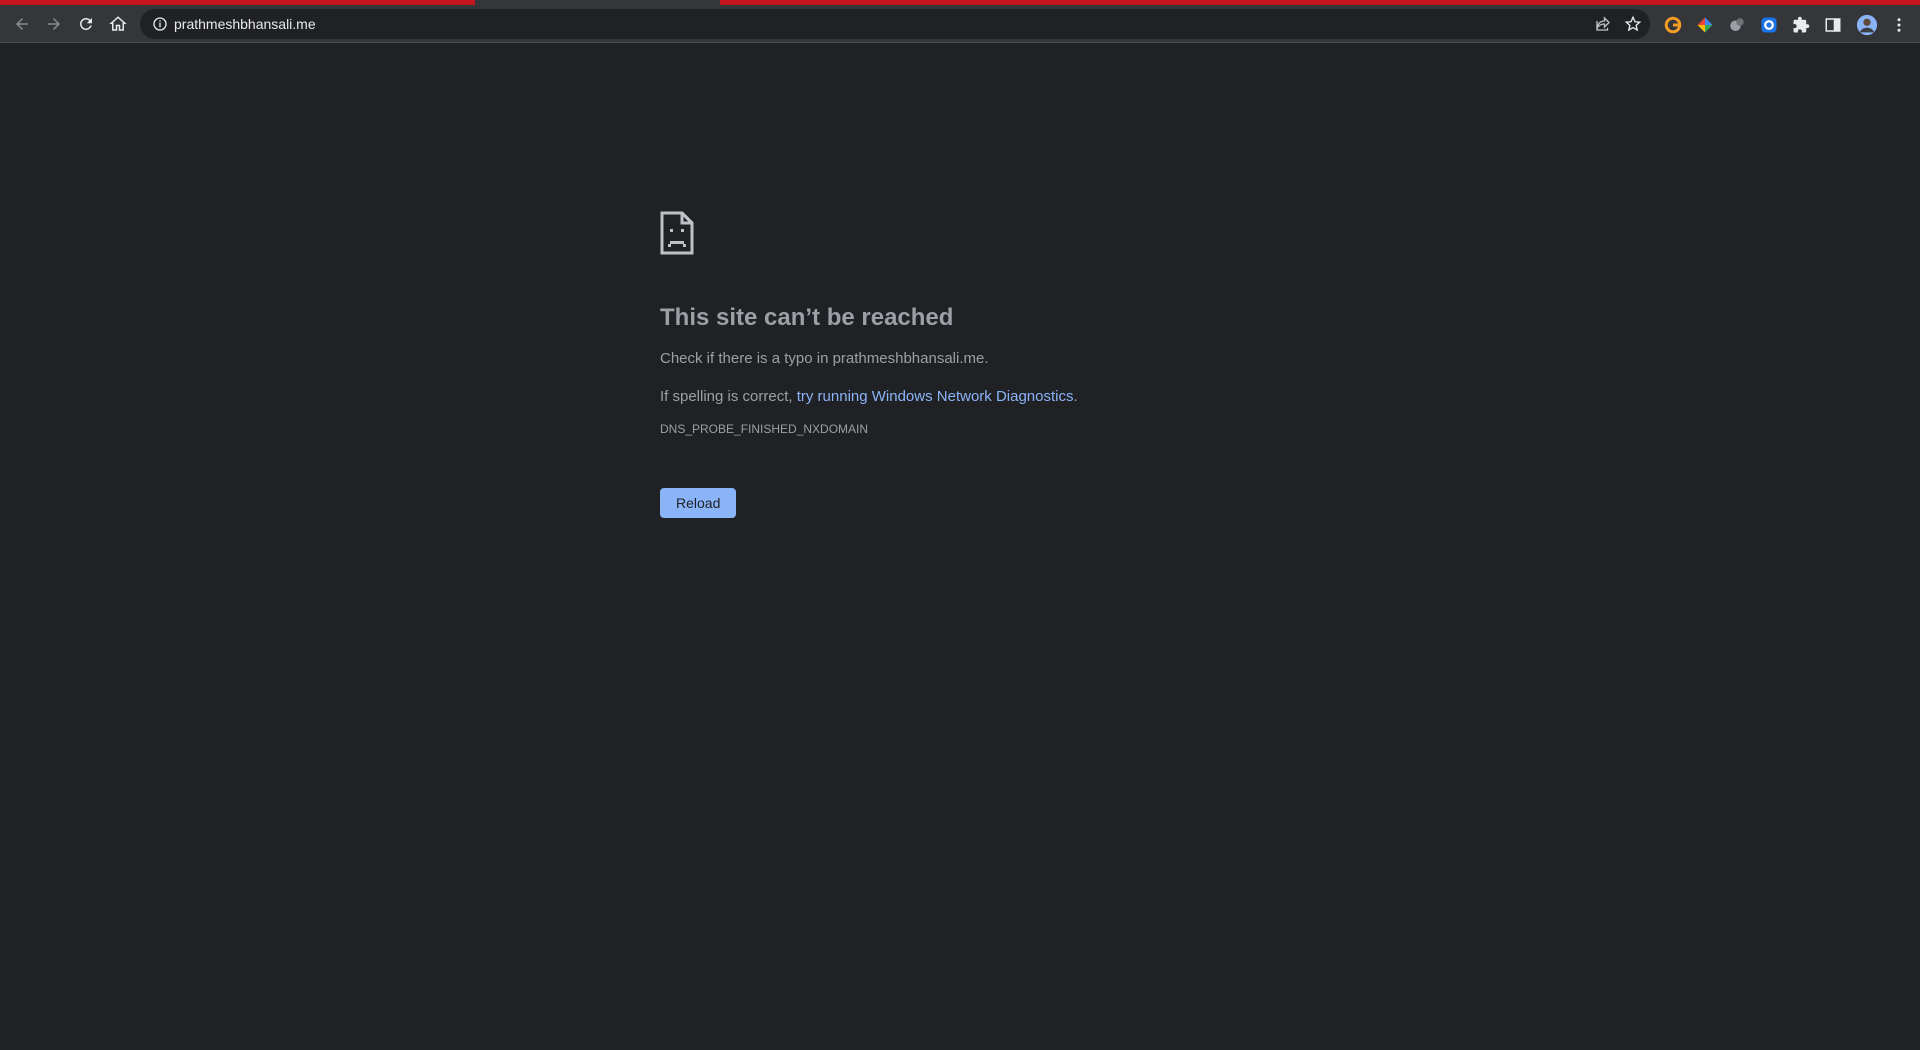 The image size is (1920, 1050). I want to click on error-code: DNS_PROBE_FINISHED_NXDOMAIN, so click(764, 429).